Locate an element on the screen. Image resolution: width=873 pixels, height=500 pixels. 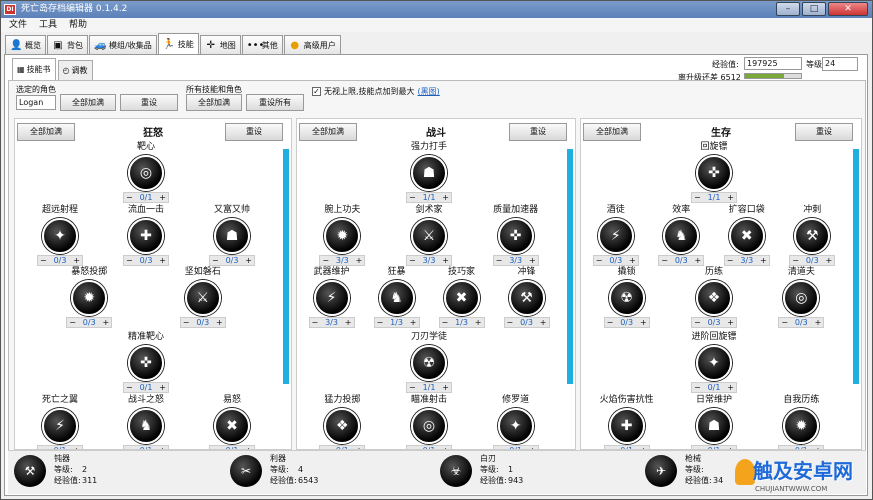
tab-advanced: ● 高级用户 is located at coordinates (312, 45).